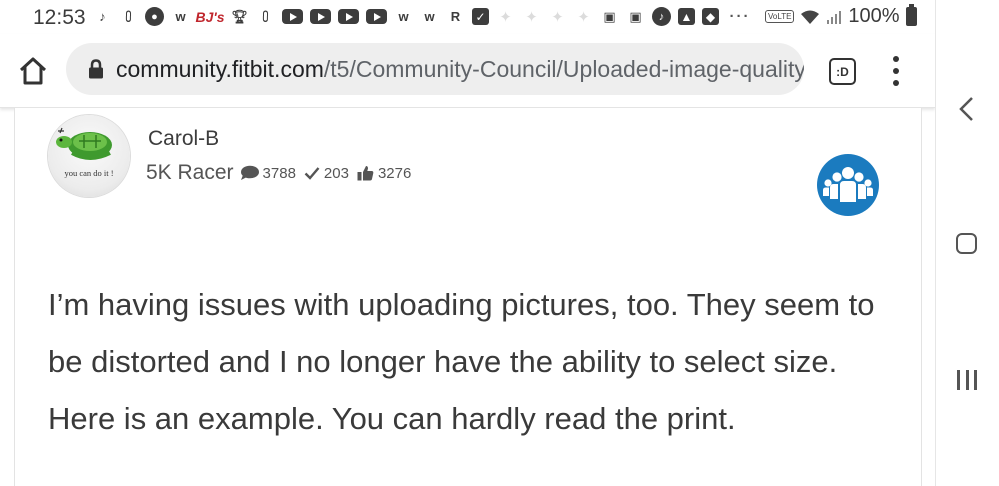  I want to click on tiktok-icon: ♪, so click(102, 16).